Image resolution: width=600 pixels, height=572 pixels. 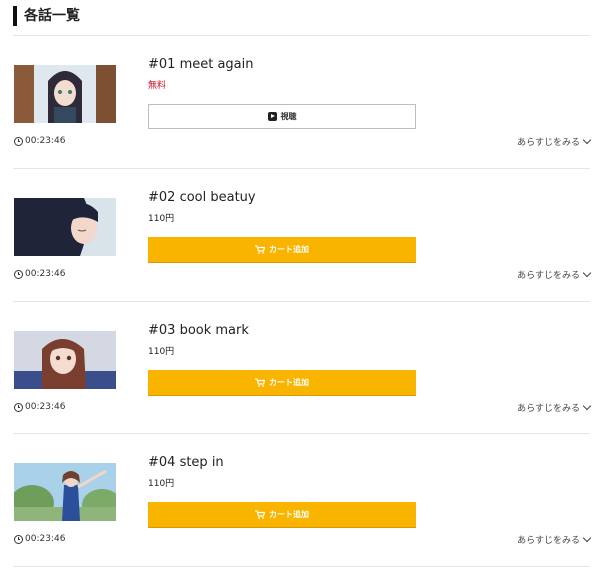 I want to click on episode-title: #03 book mark, so click(x=198, y=331).